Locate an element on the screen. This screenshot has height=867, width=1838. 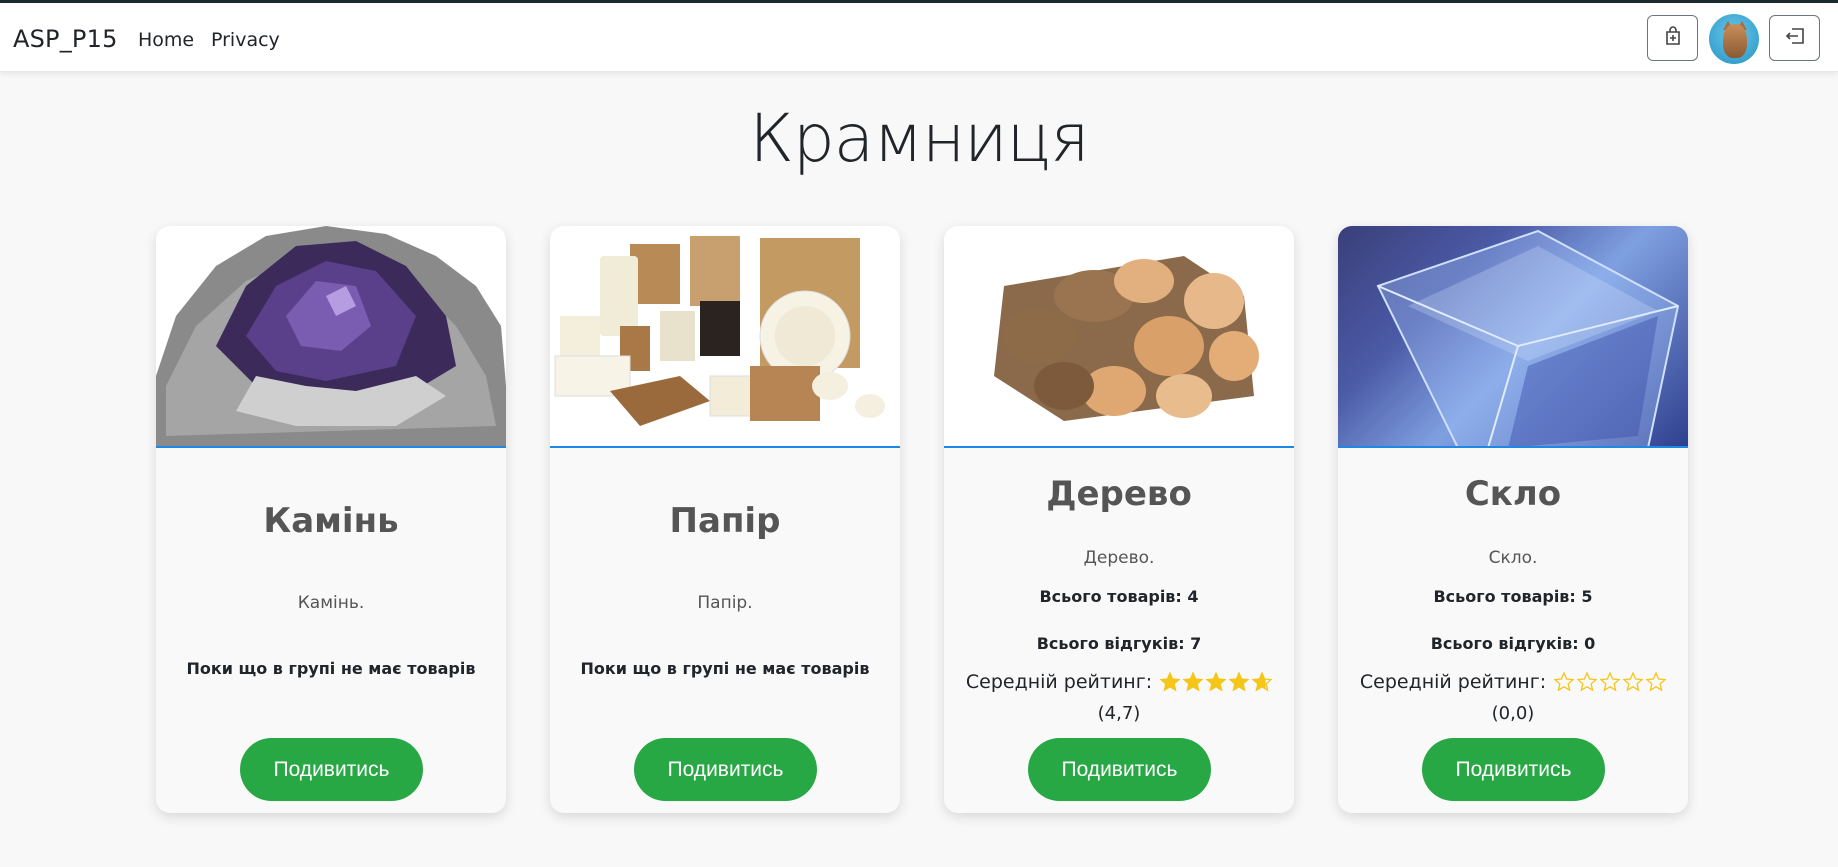
card-description: Дерево. is located at coordinates (1119, 558).